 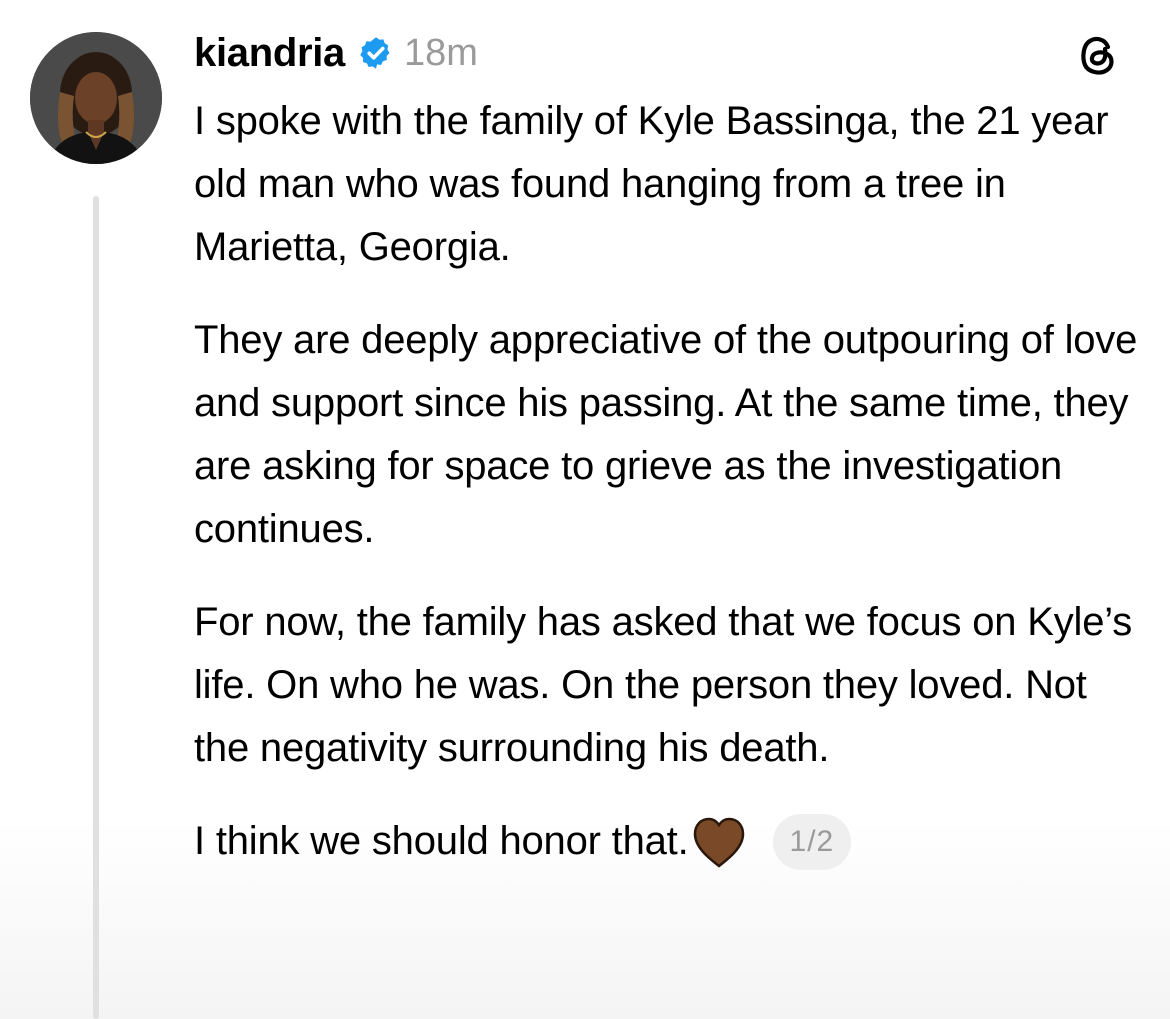 What do you see at coordinates (1098, 54) in the screenshot?
I see `threads-logo-icon` at bounding box center [1098, 54].